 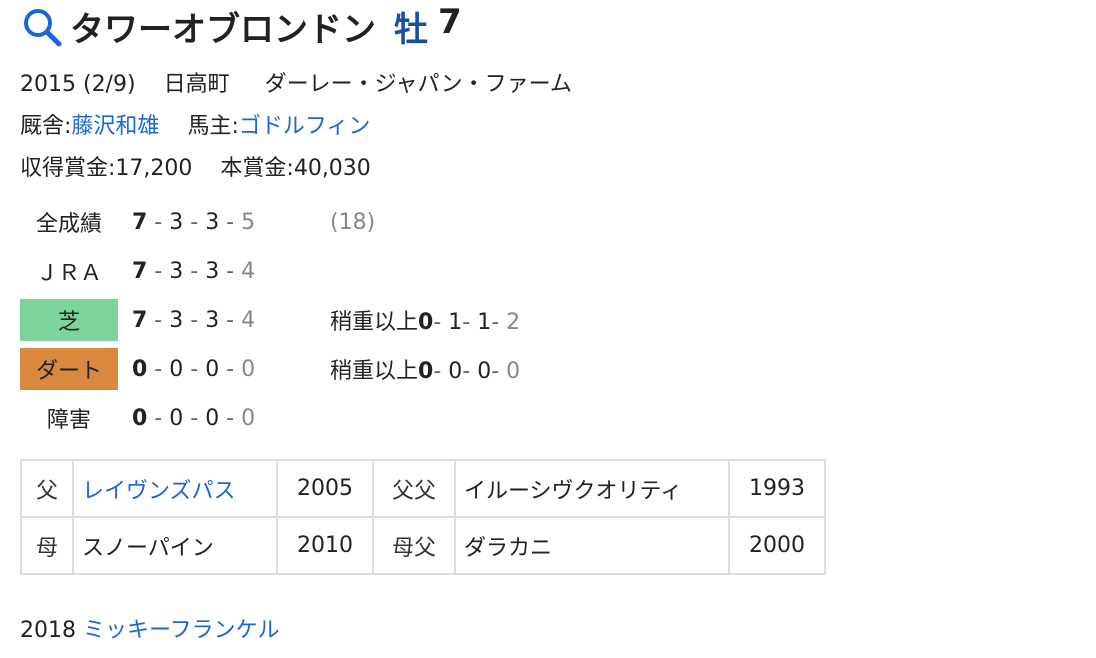 I want to click on record-numbers: 7 - 3 - 3 - 5, so click(x=194, y=222).